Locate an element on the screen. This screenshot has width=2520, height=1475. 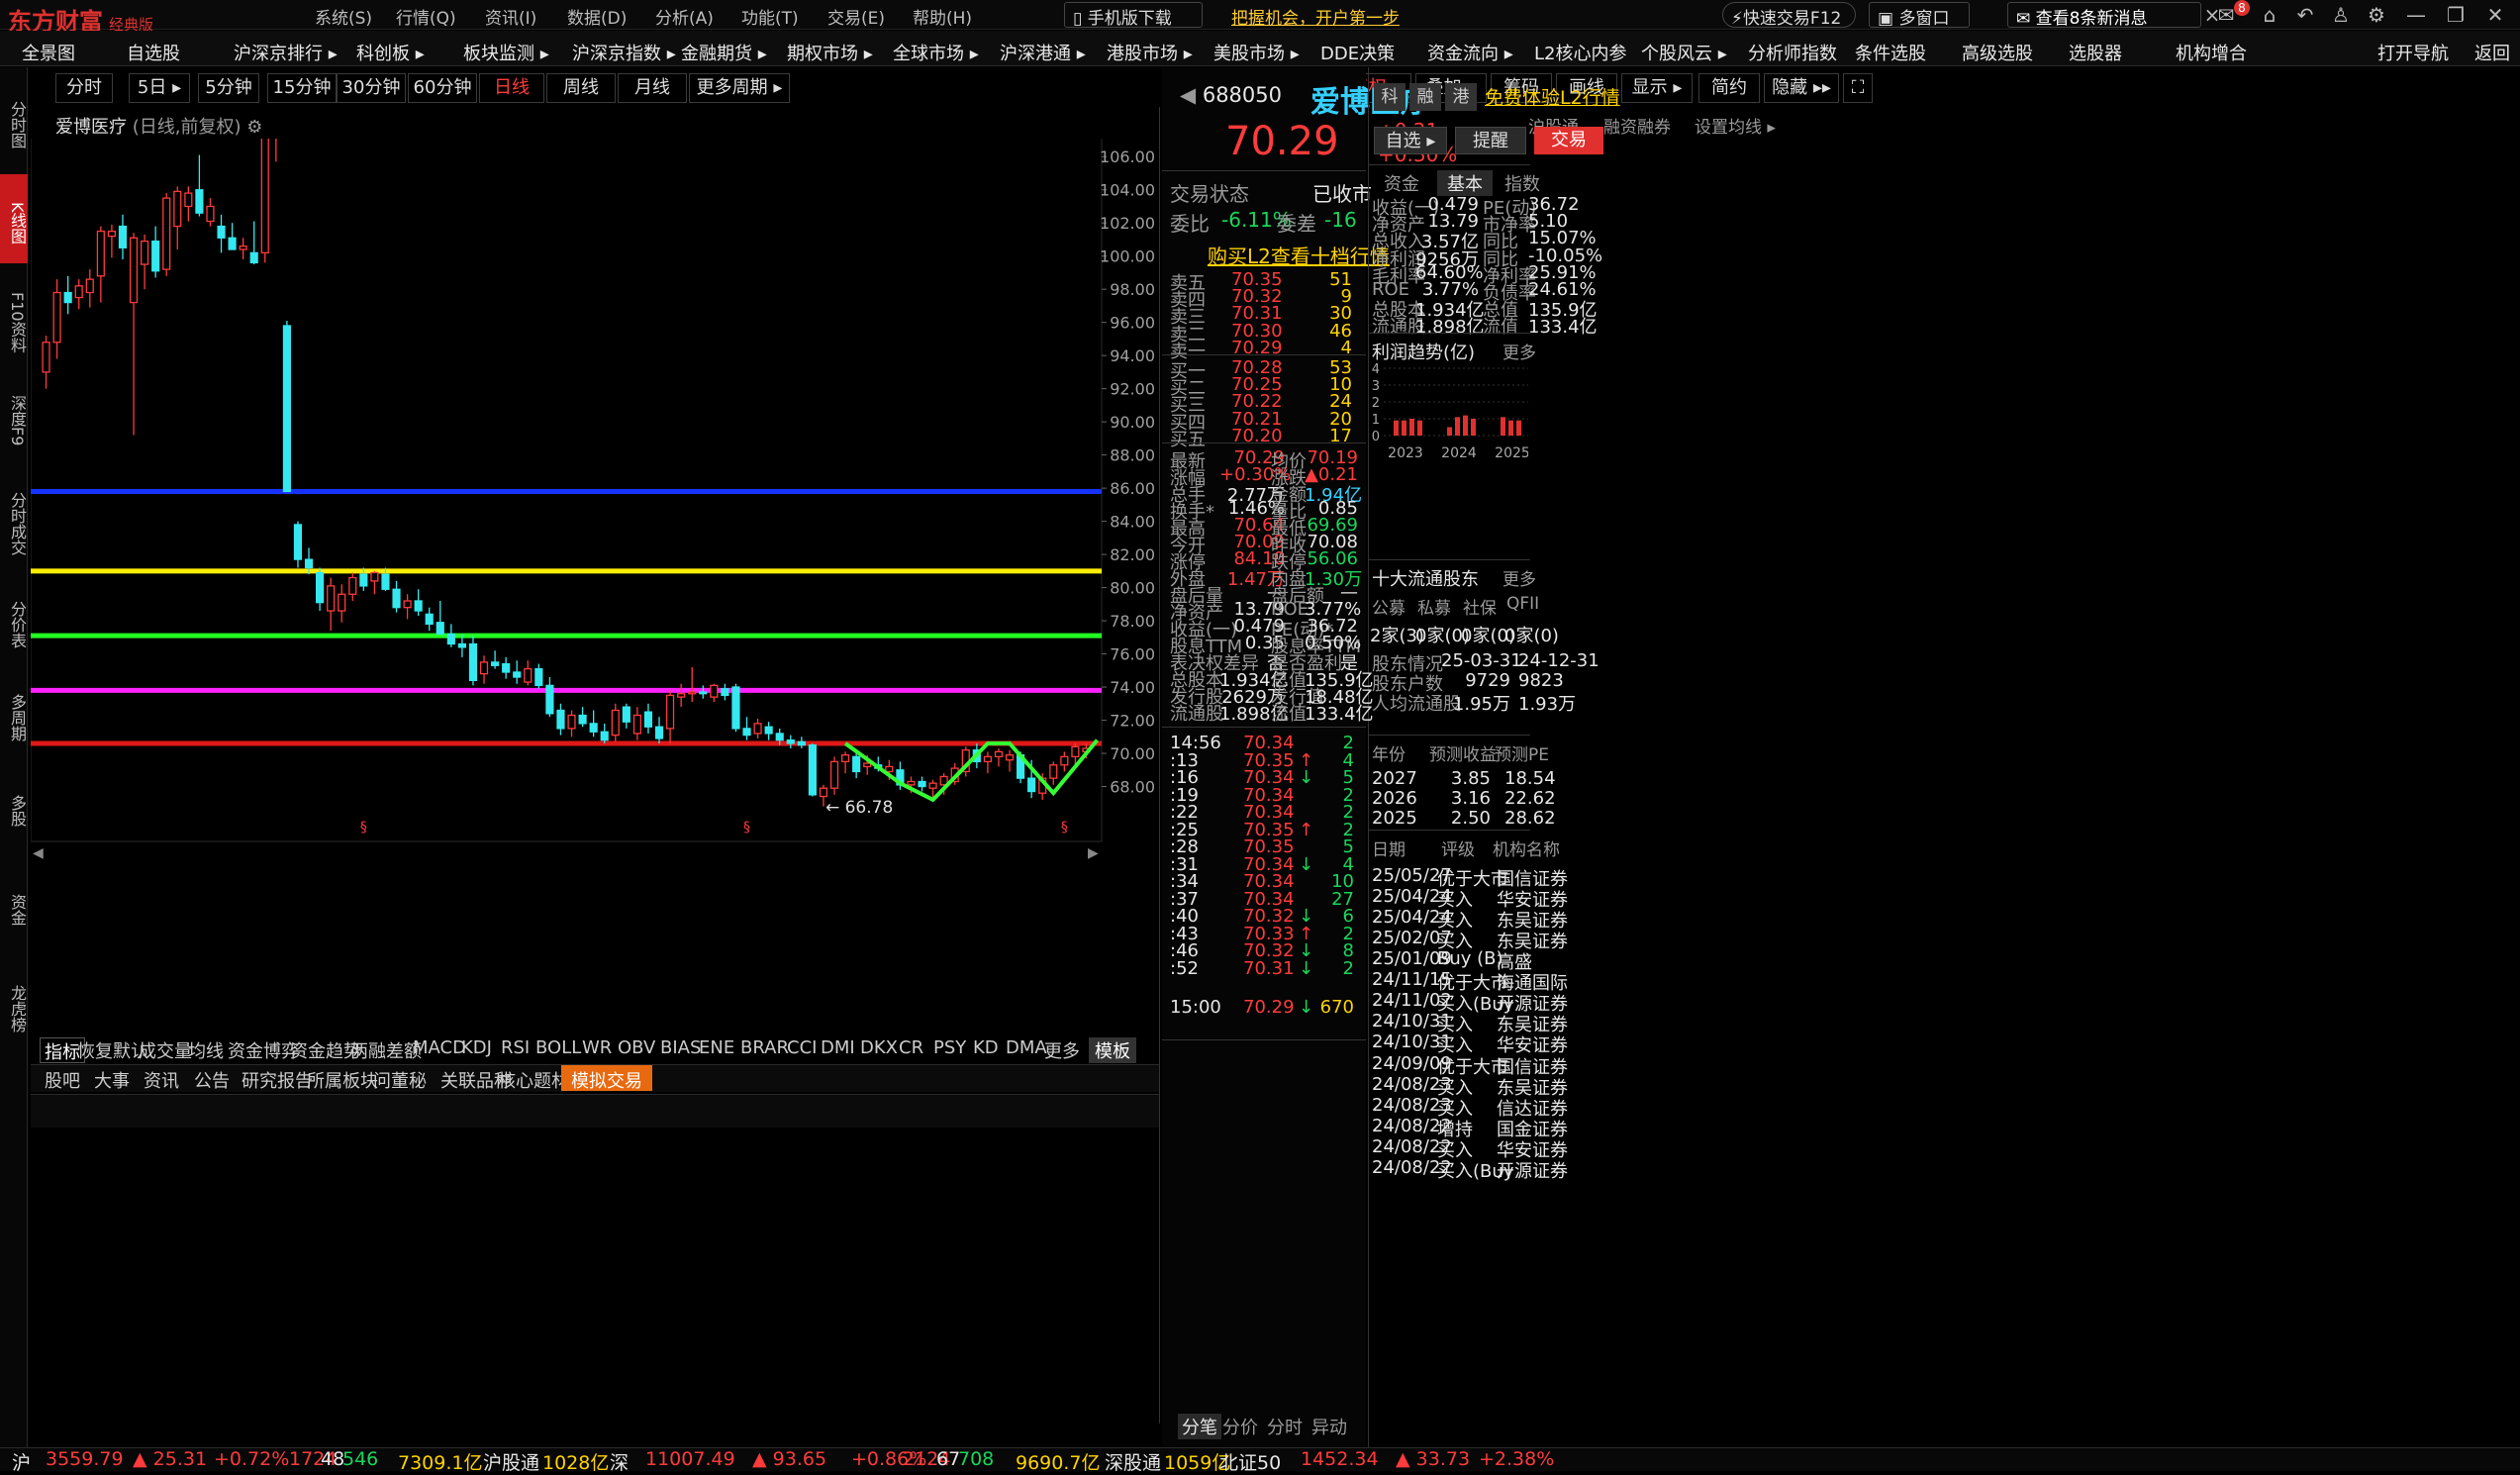
nav-advanced: 高级选股 is located at coordinates (1997, 52).